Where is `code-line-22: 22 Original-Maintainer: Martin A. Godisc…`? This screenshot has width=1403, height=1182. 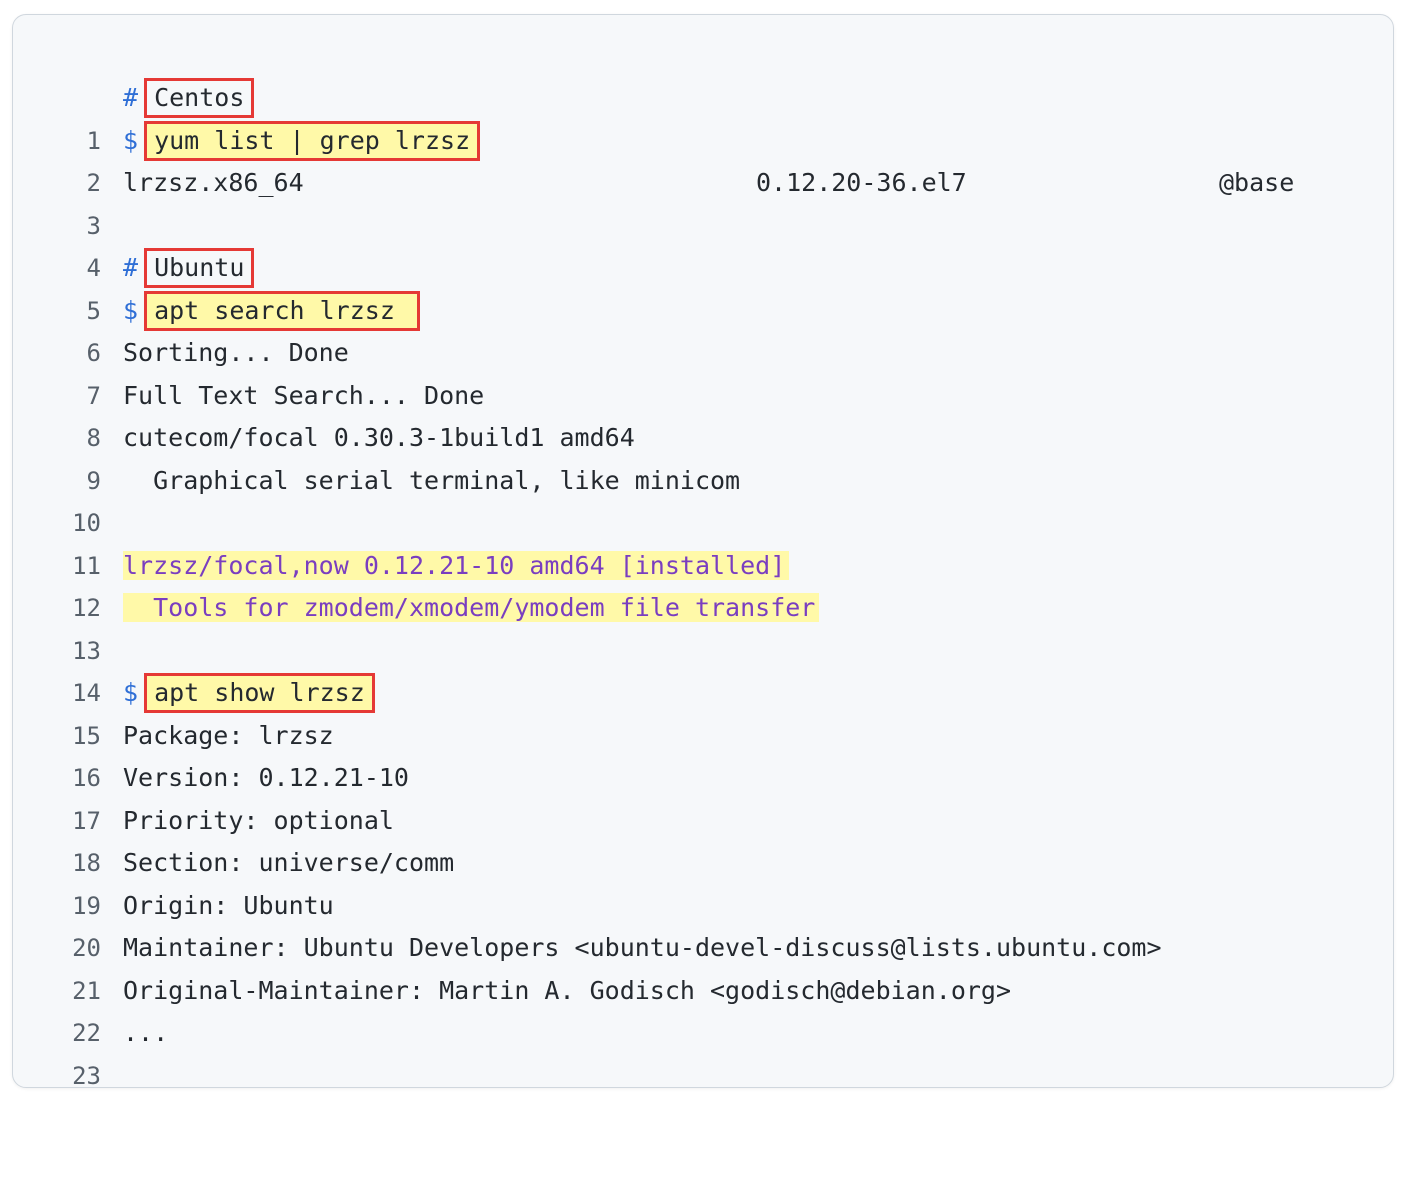 code-line-22: 22 Original-Maintainer: Martin A. Godisc… is located at coordinates (703, 1009).